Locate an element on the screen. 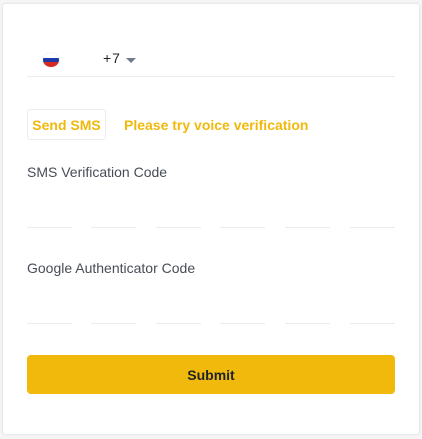 Image resolution: width=422 pixels, height=439 pixels. phone-number-row: +7 is located at coordinates (213, 57).